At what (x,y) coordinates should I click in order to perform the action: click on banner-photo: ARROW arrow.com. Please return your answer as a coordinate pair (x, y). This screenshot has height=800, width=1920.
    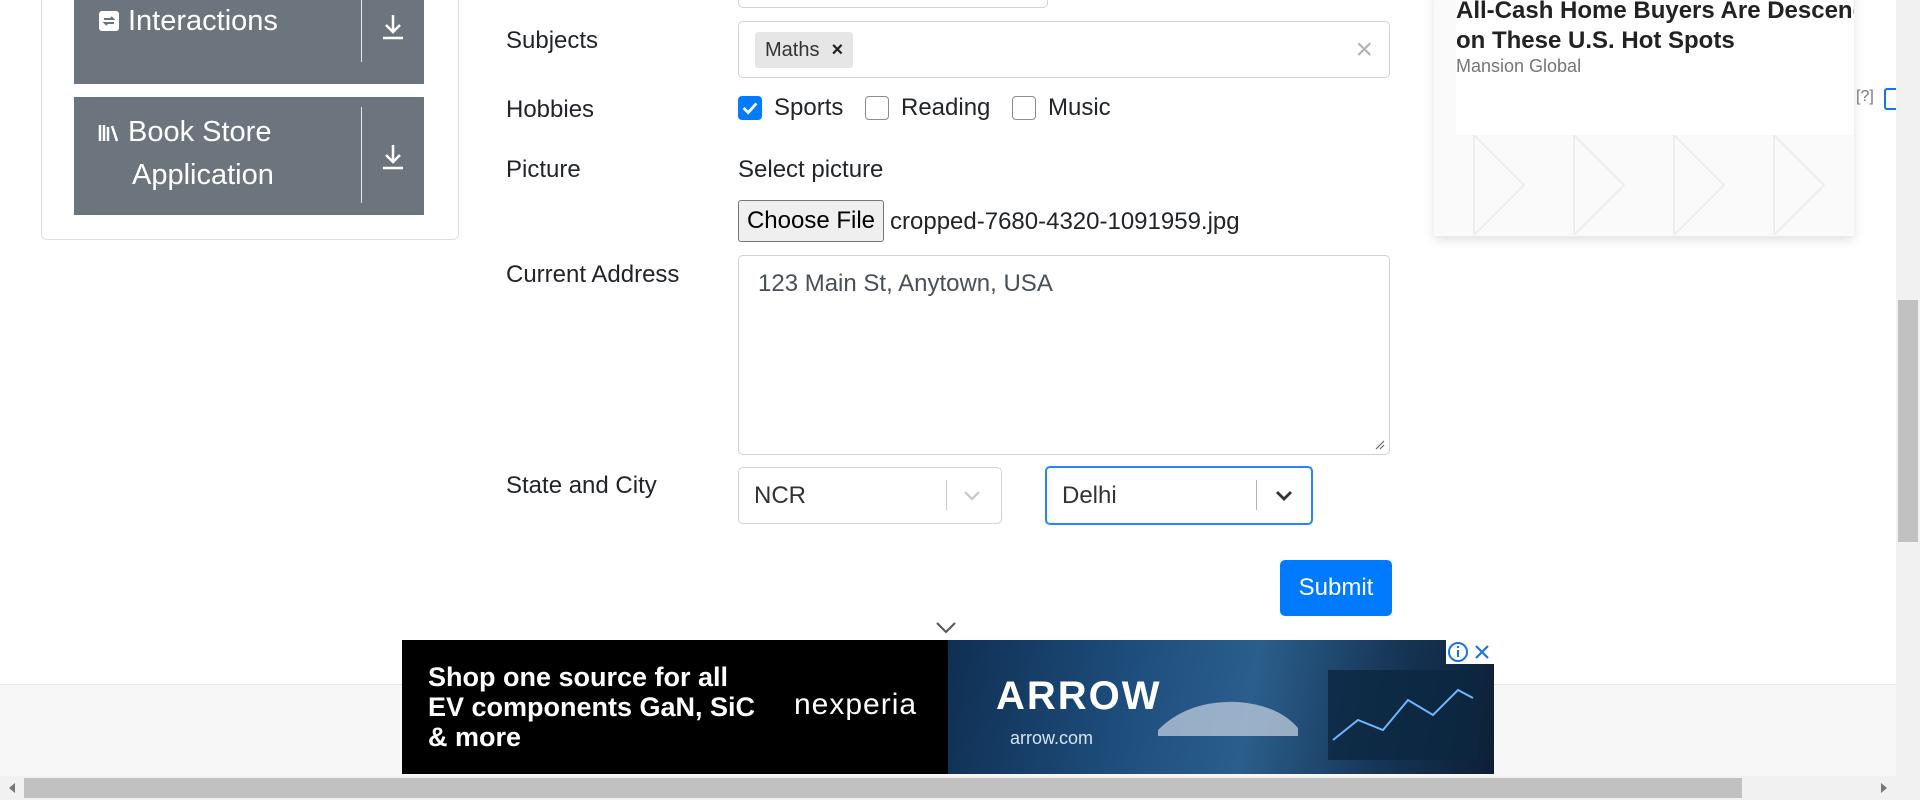
    Looking at the image, I should click on (1221, 707).